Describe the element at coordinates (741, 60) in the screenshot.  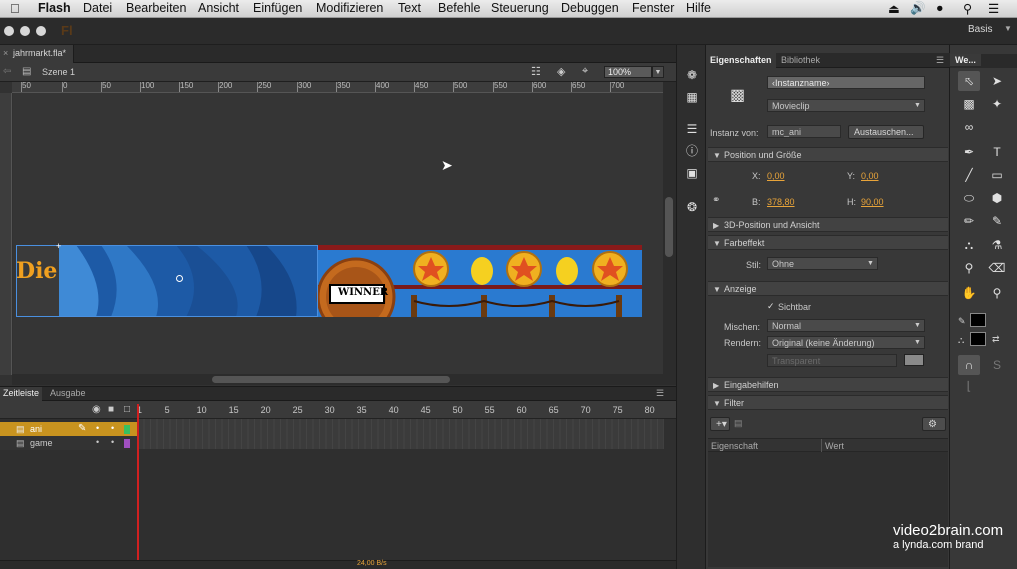
I see `tab-eigenschaften: Eigenschaften` at that location.